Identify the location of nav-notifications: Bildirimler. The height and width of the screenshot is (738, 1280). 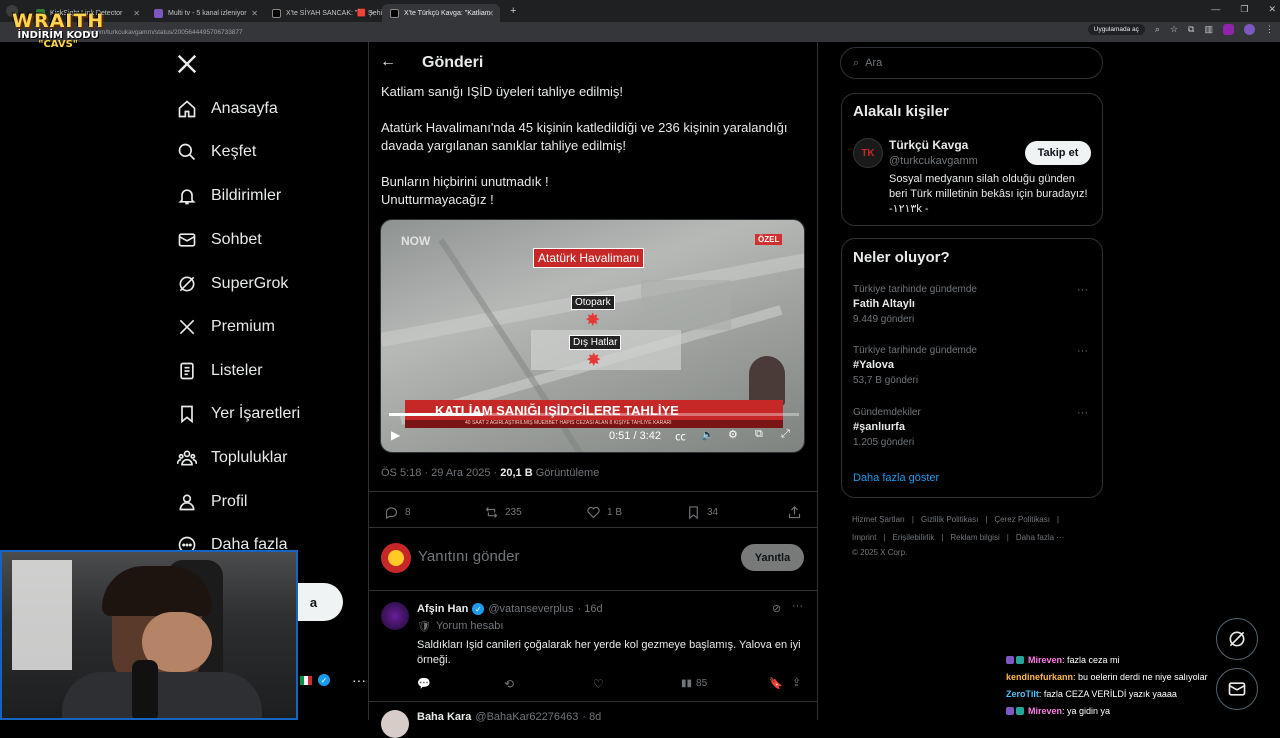
(228, 196).